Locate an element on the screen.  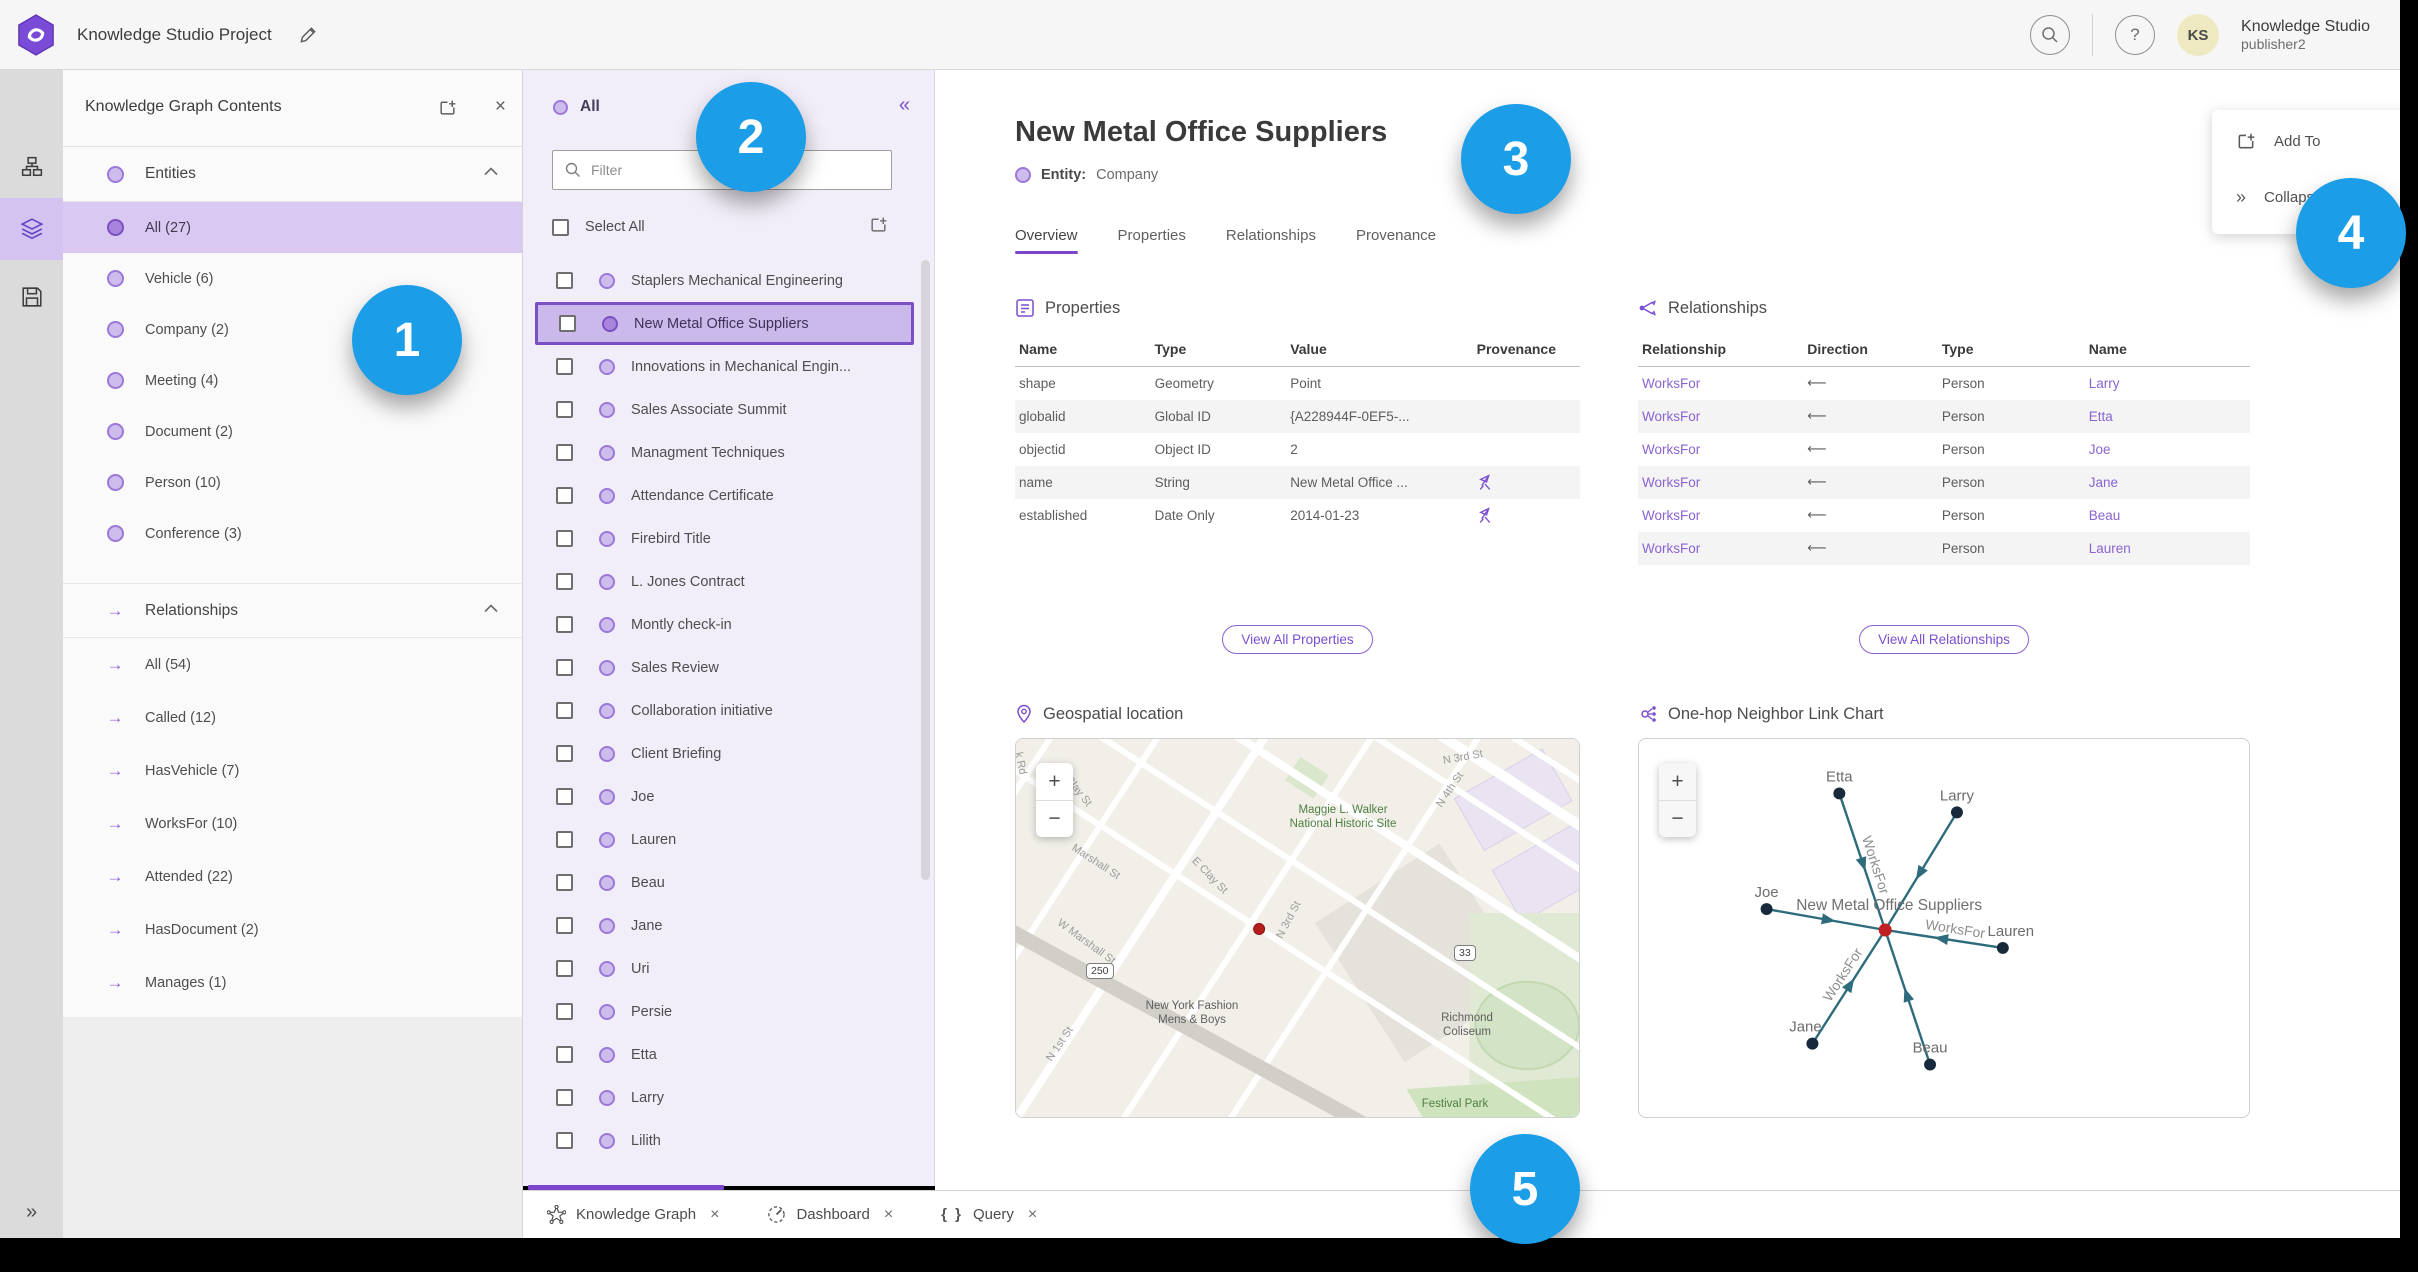
relationships-section-header: → Relationships is located at coordinates (292, 610).